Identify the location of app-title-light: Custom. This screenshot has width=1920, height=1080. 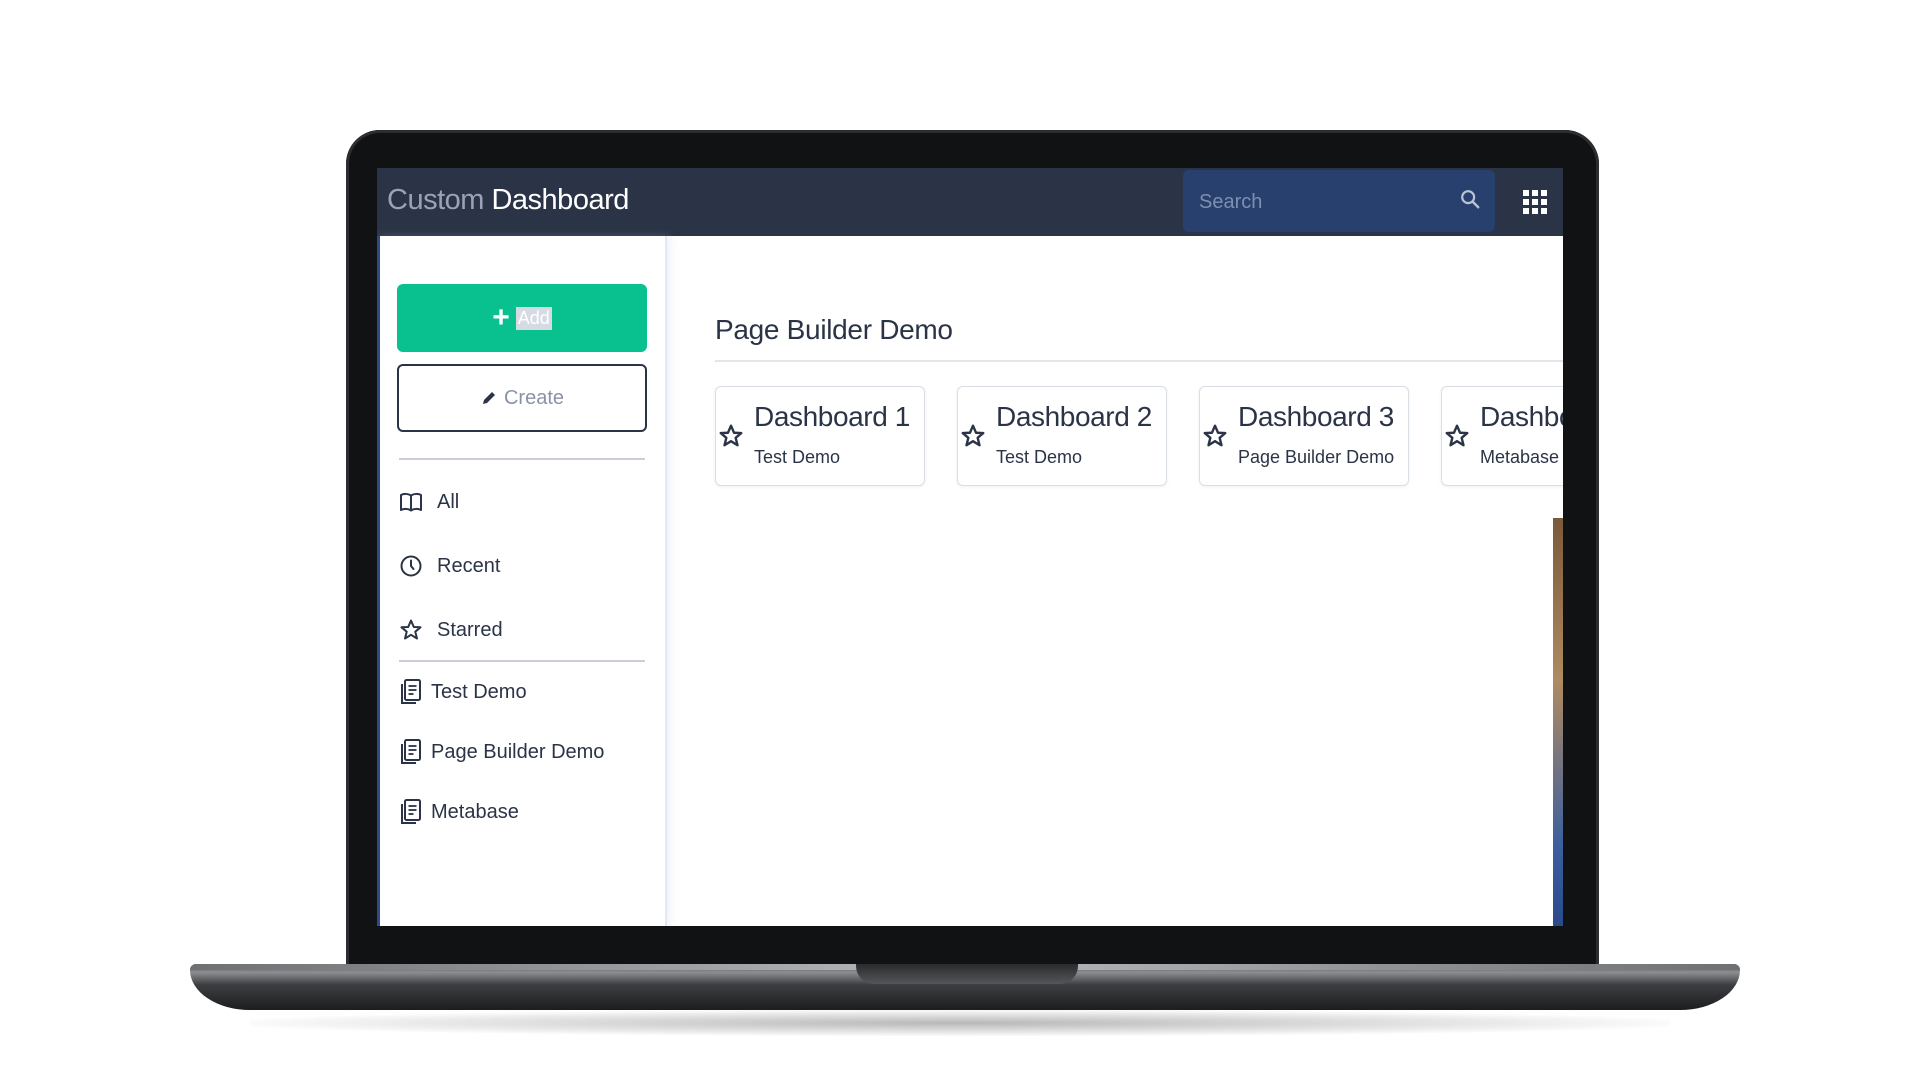
(435, 200).